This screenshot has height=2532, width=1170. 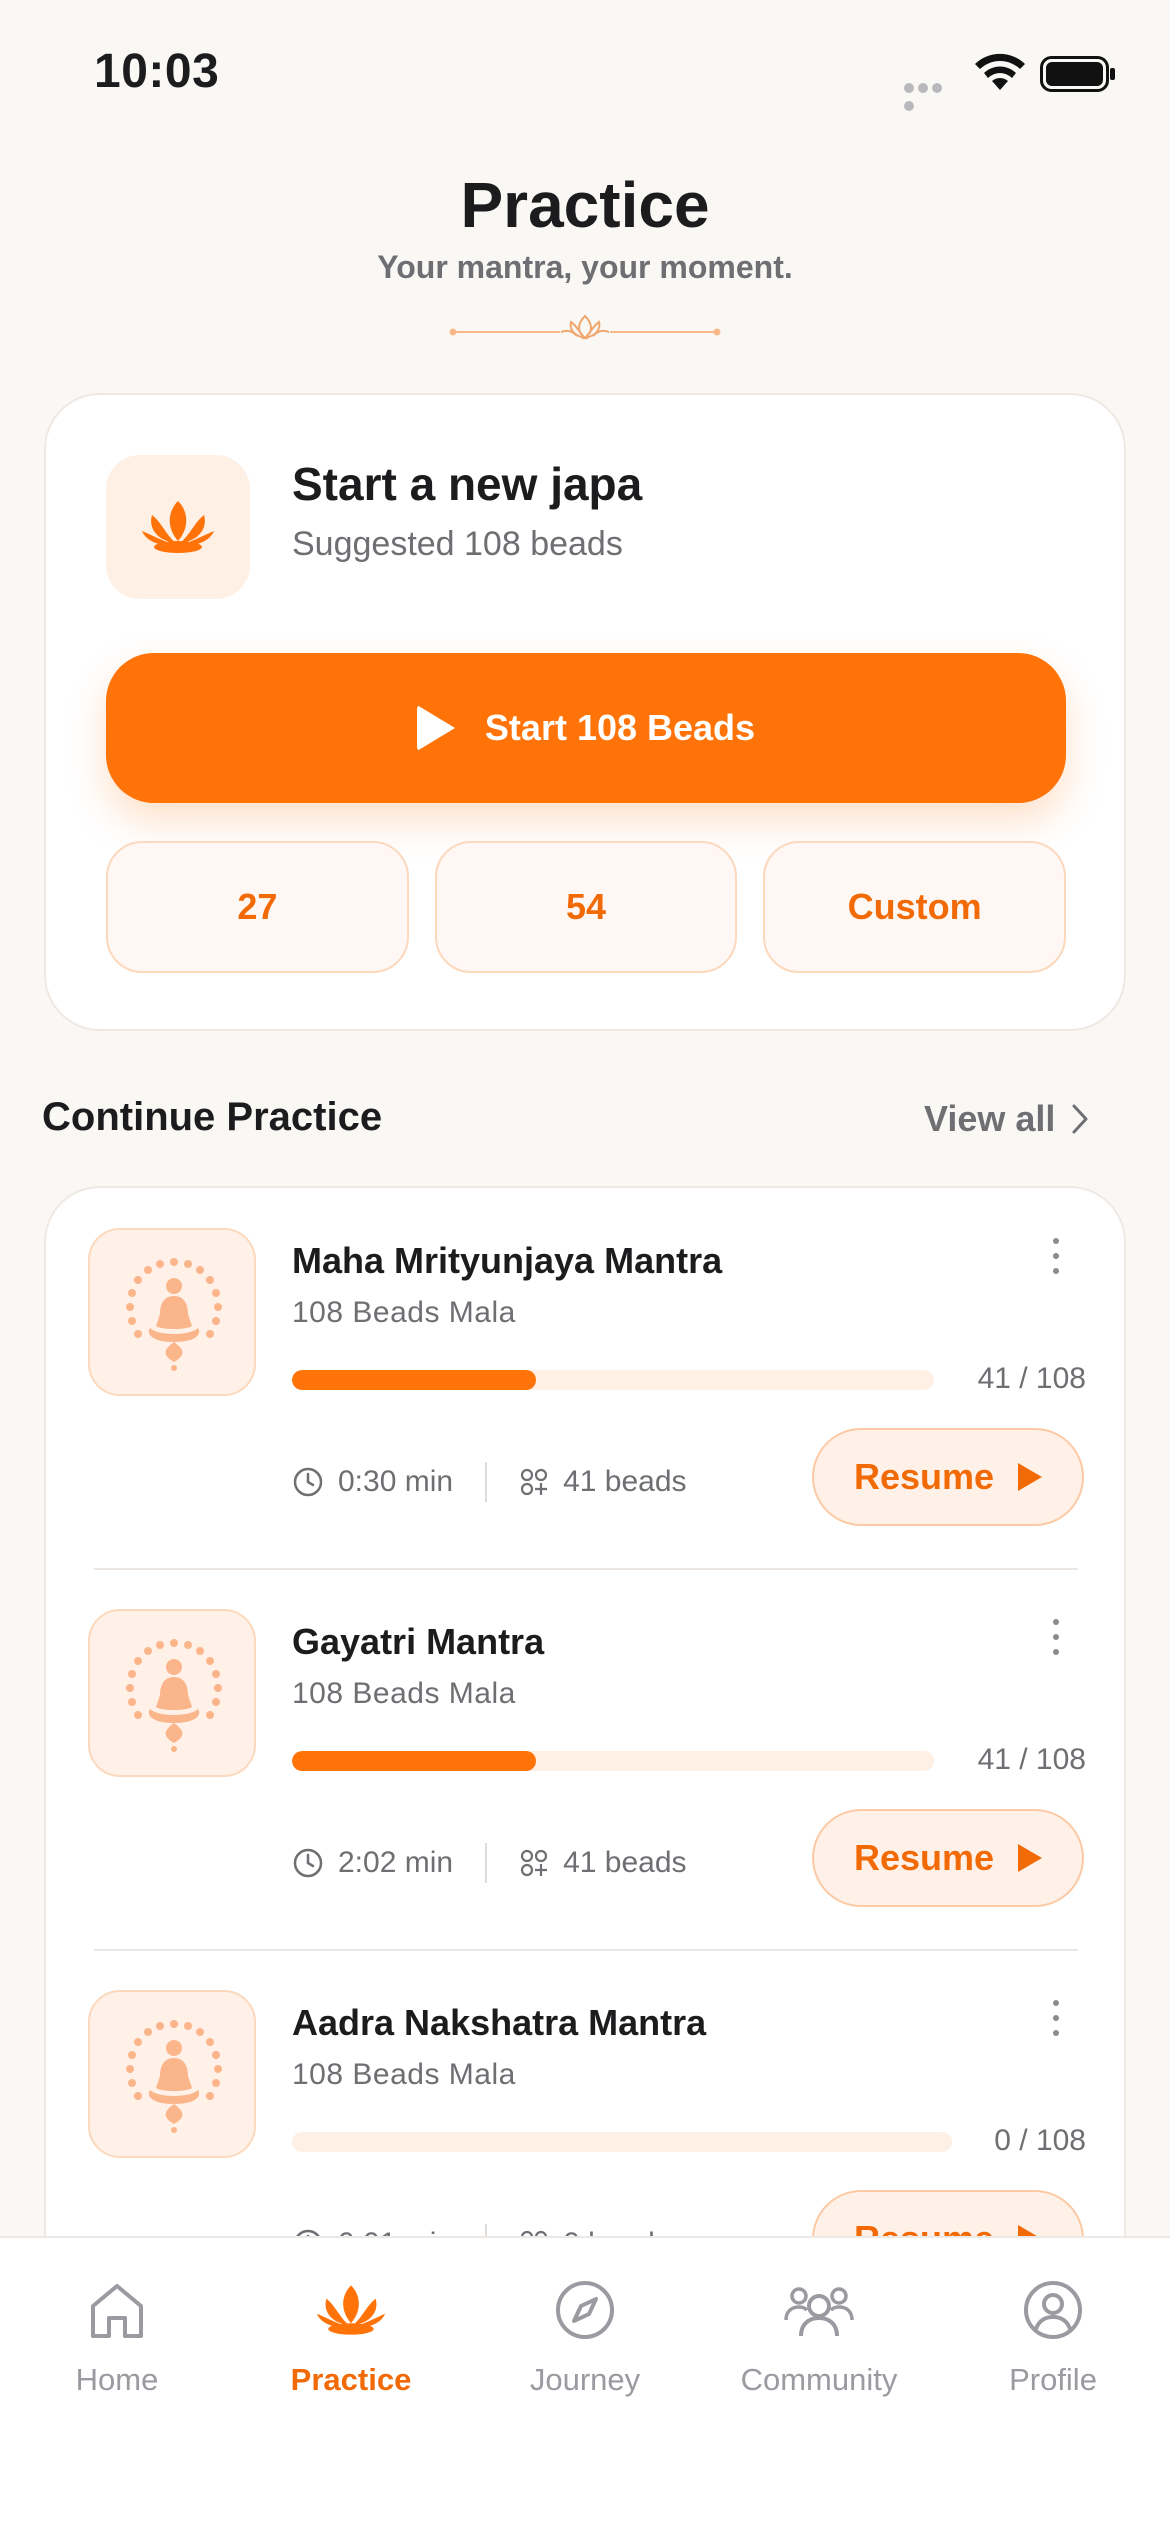 I want to click on continue-practice-title: Continue Practice, so click(x=212, y=1117).